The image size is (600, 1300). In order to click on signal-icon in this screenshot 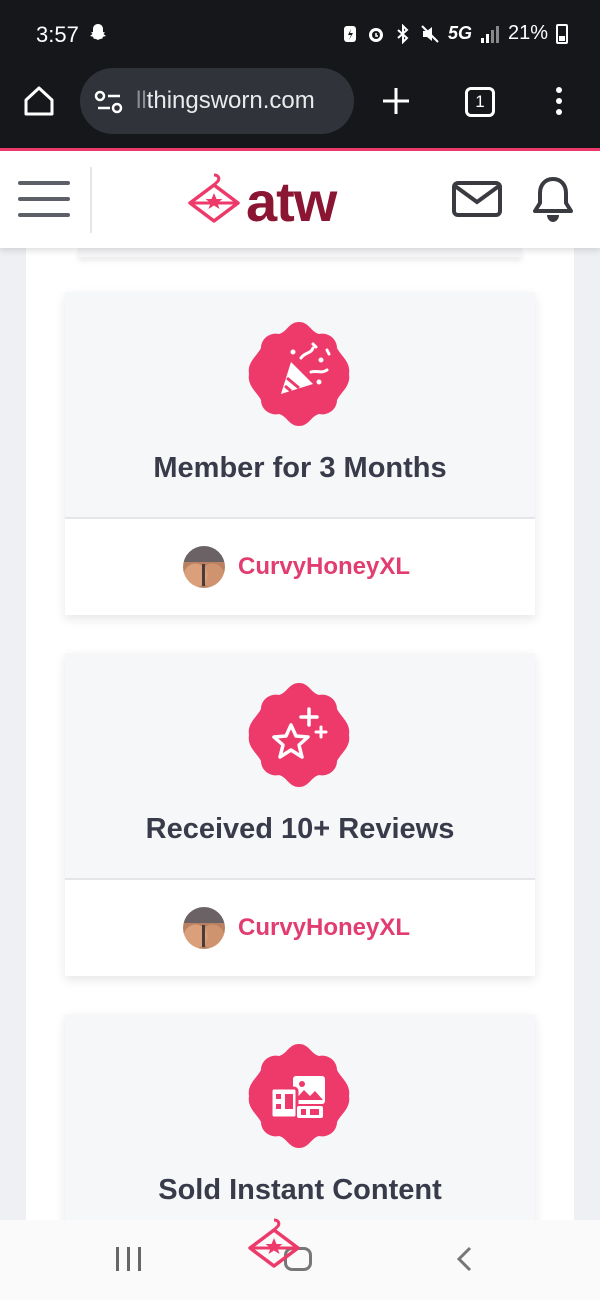, I will do `click(489, 34)`.